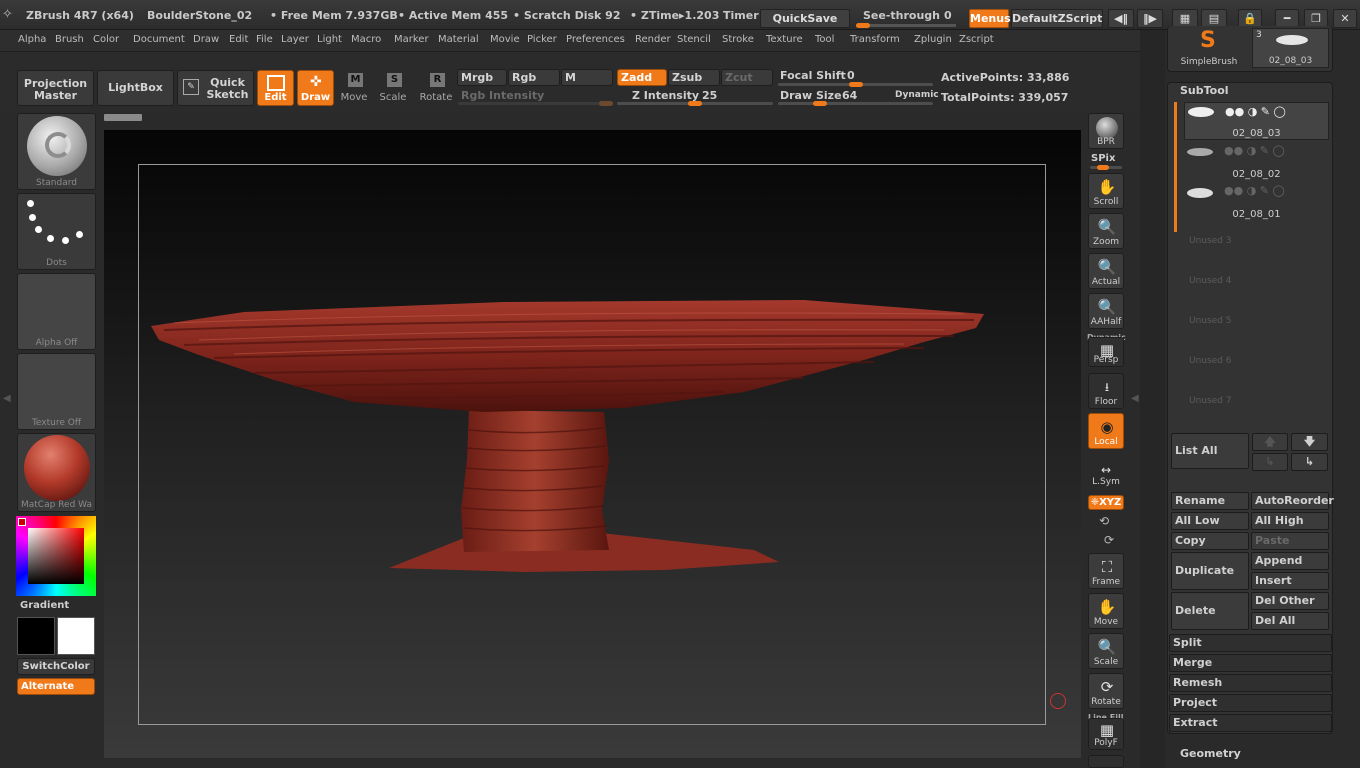 The width and height of the screenshot is (1360, 768). Describe the element at coordinates (1290, 581) in the screenshot. I see `insert-button: Insert` at that location.